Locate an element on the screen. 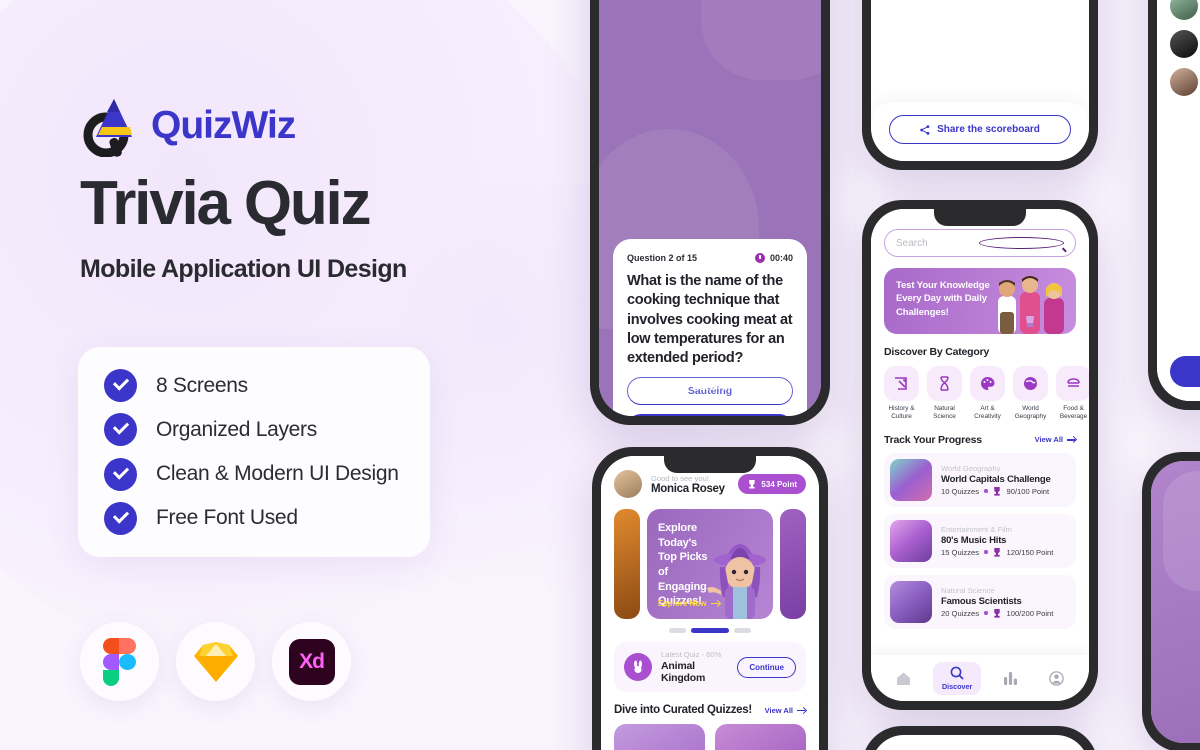  food-icon is located at coordinates (1072, 383).